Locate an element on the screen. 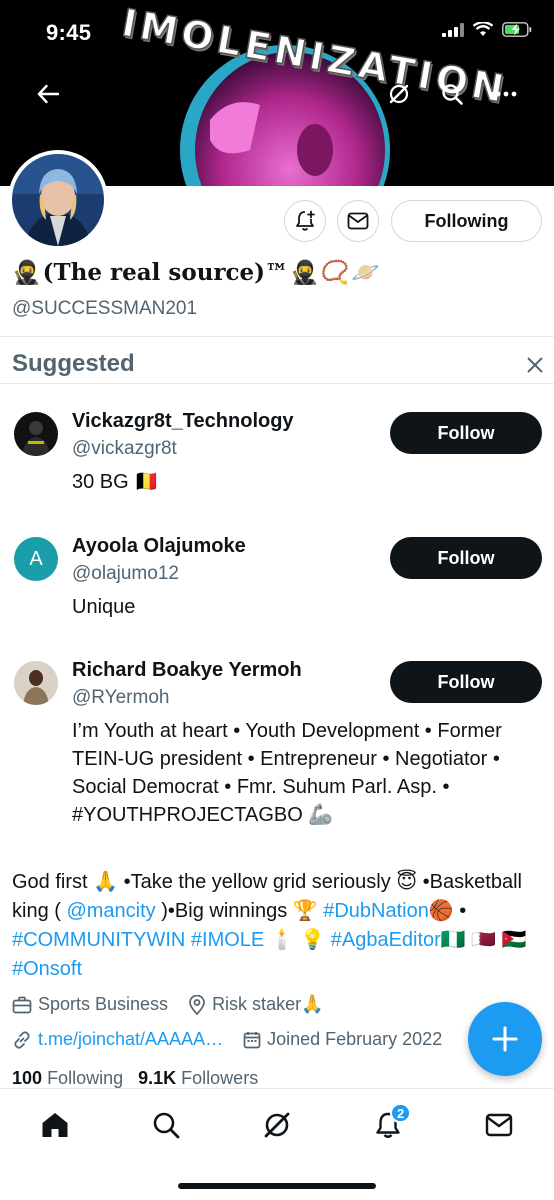 This screenshot has height=1200, width=554. profile-category: Sports Business Risk staker🙏 is located at coordinates (168, 1004).